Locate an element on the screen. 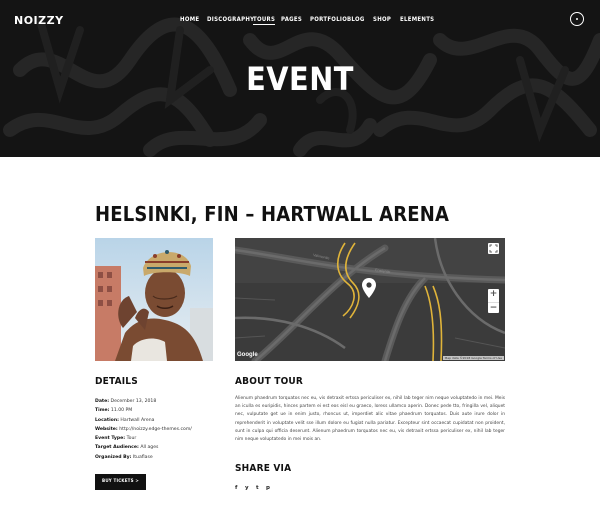  map-pin-icon is located at coordinates (369, 288).